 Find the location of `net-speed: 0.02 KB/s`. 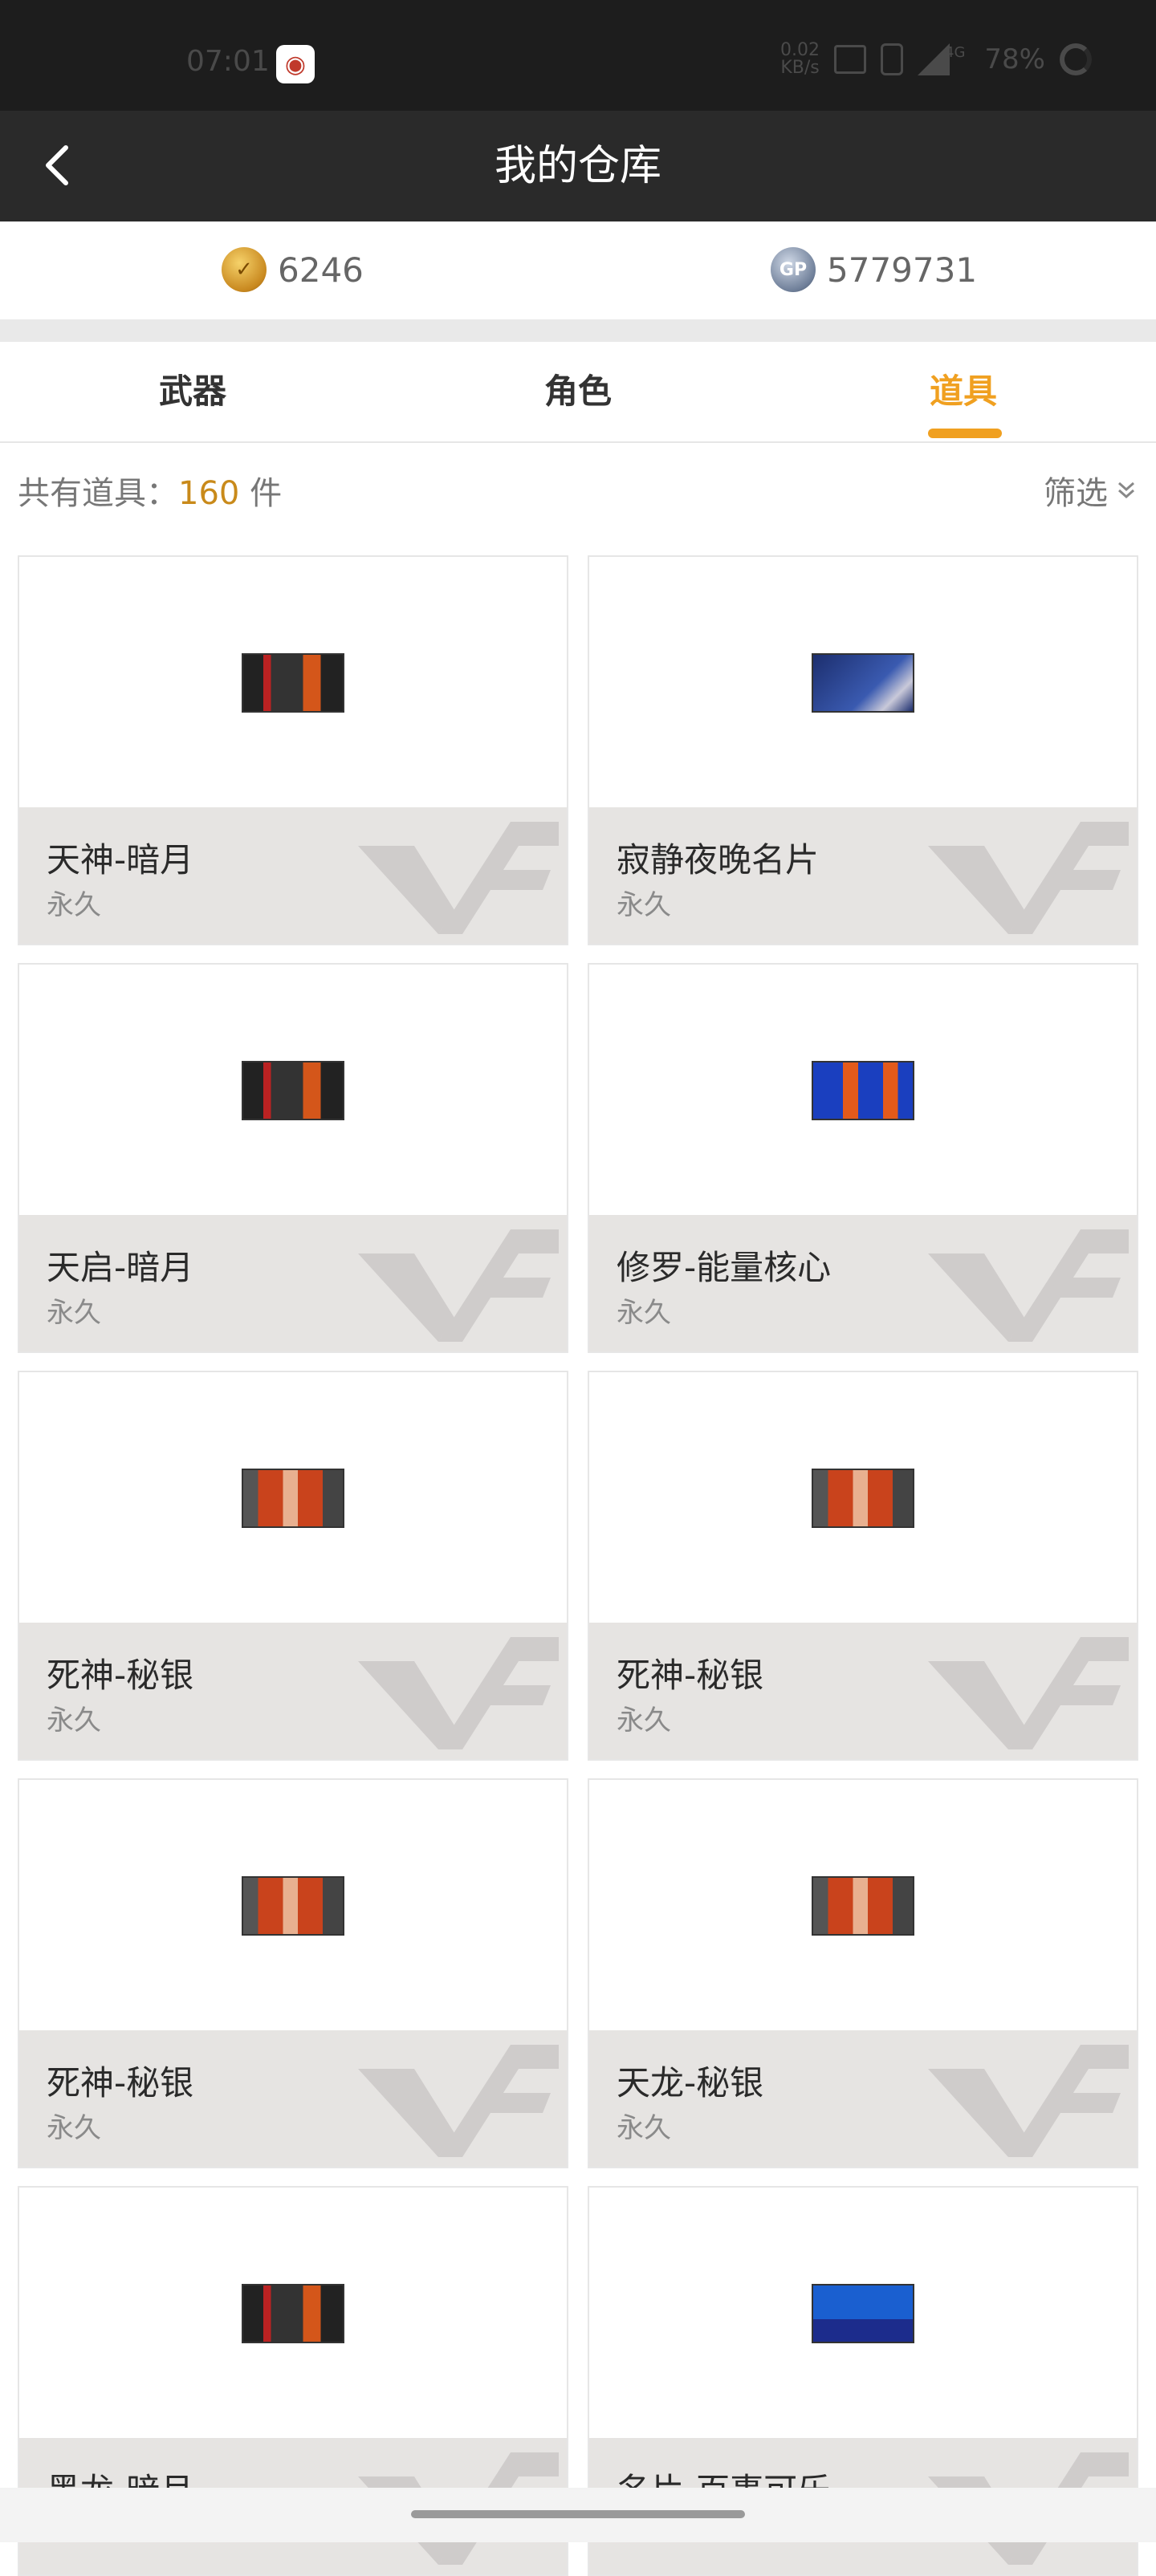

net-speed: 0.02 KB/s is located at coordinates (800, 59).